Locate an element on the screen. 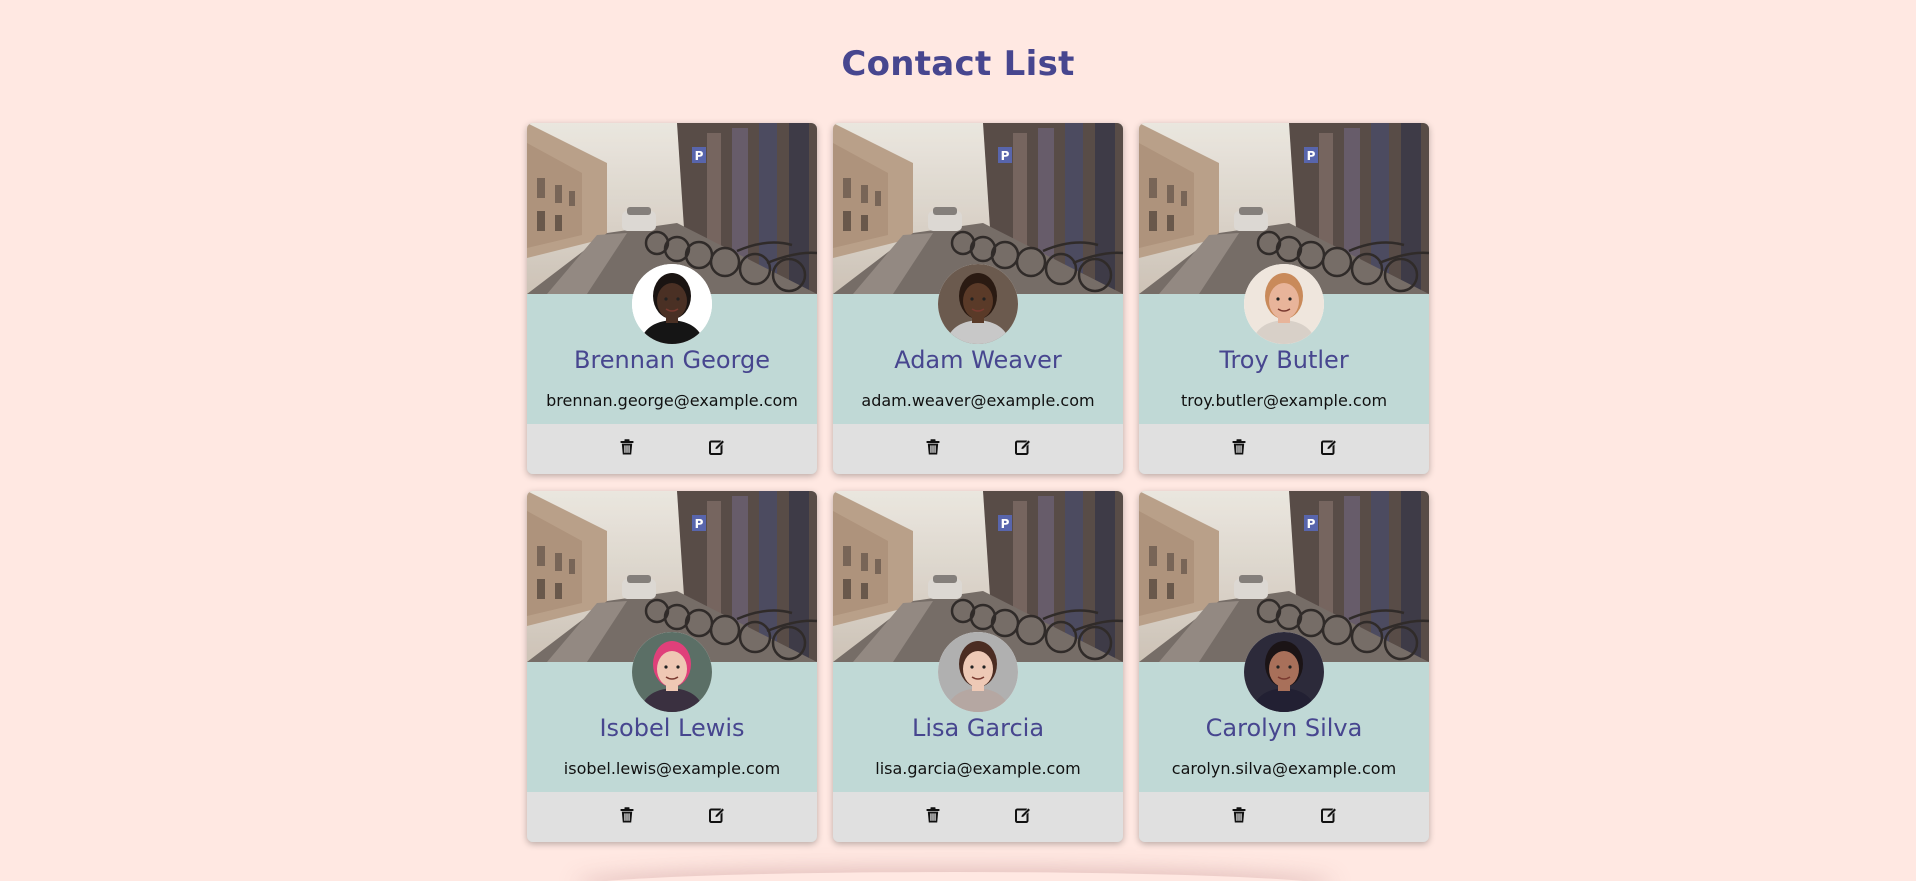  card-body: Carolyn Silva carolyn.silva@example.com is located at coordinates (1284, 712).